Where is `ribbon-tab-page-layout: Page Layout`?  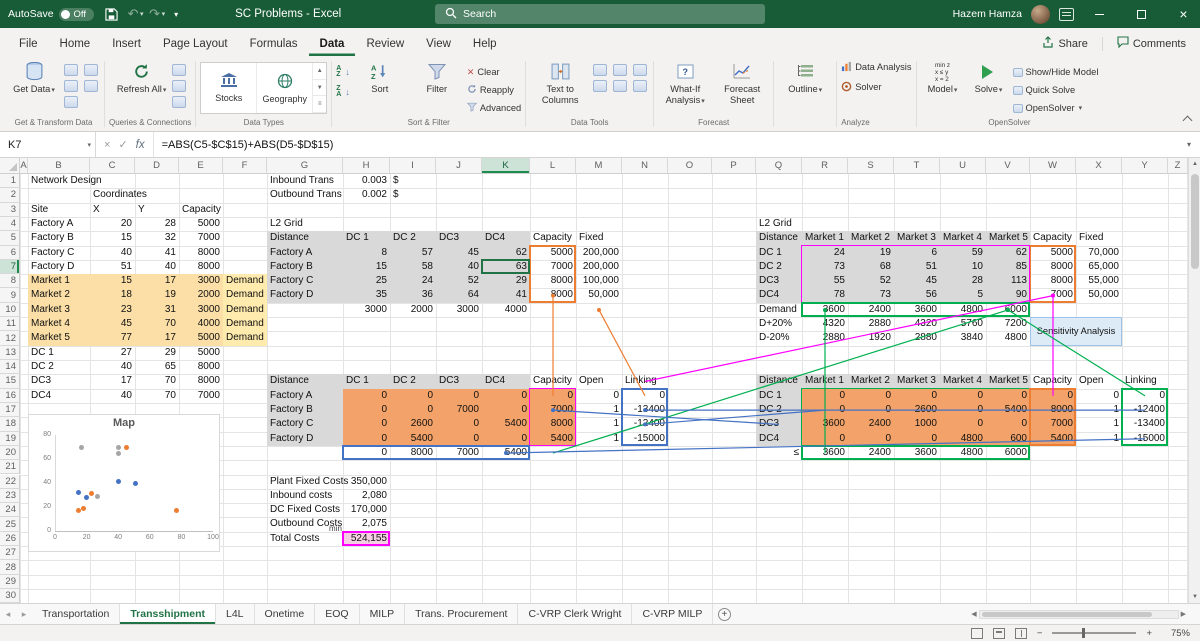
ribbon-tab-page-layout: Page Layout is located at coordinates (195, 44).